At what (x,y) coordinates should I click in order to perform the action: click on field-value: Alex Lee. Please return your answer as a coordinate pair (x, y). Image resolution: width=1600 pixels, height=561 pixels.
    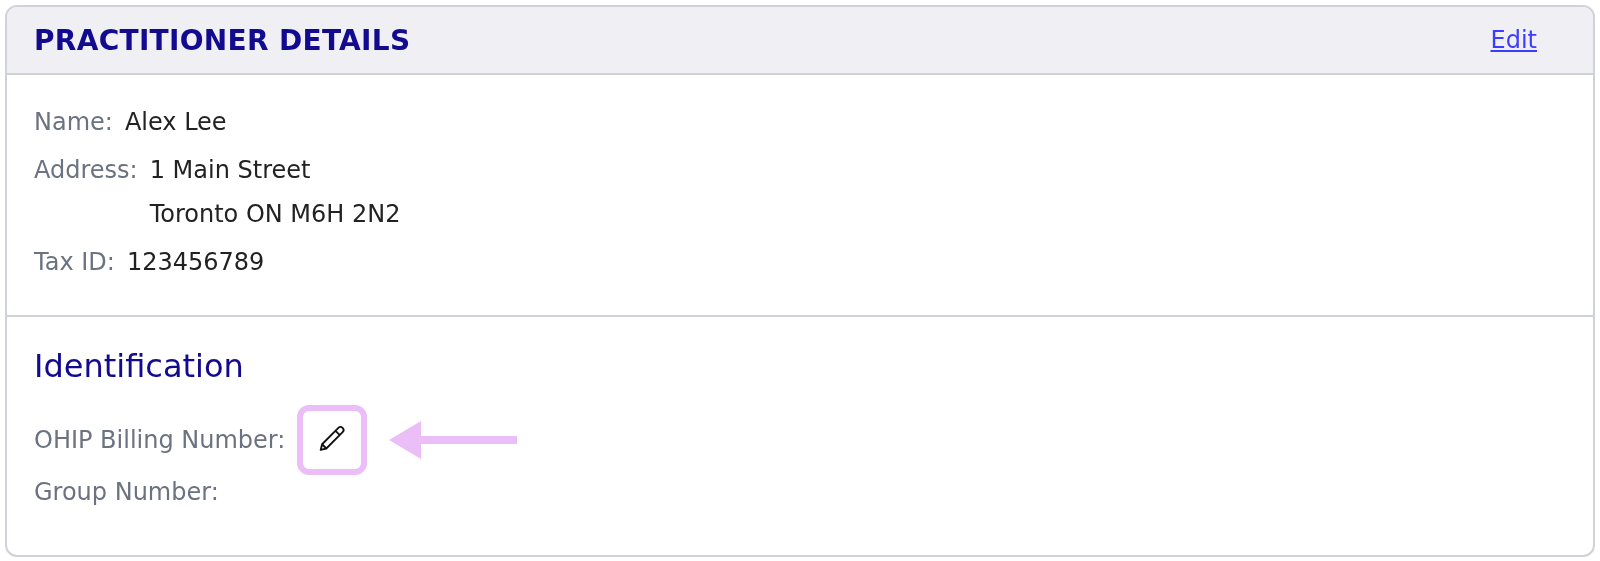
    Looking at the image, I should click on (175, 122).